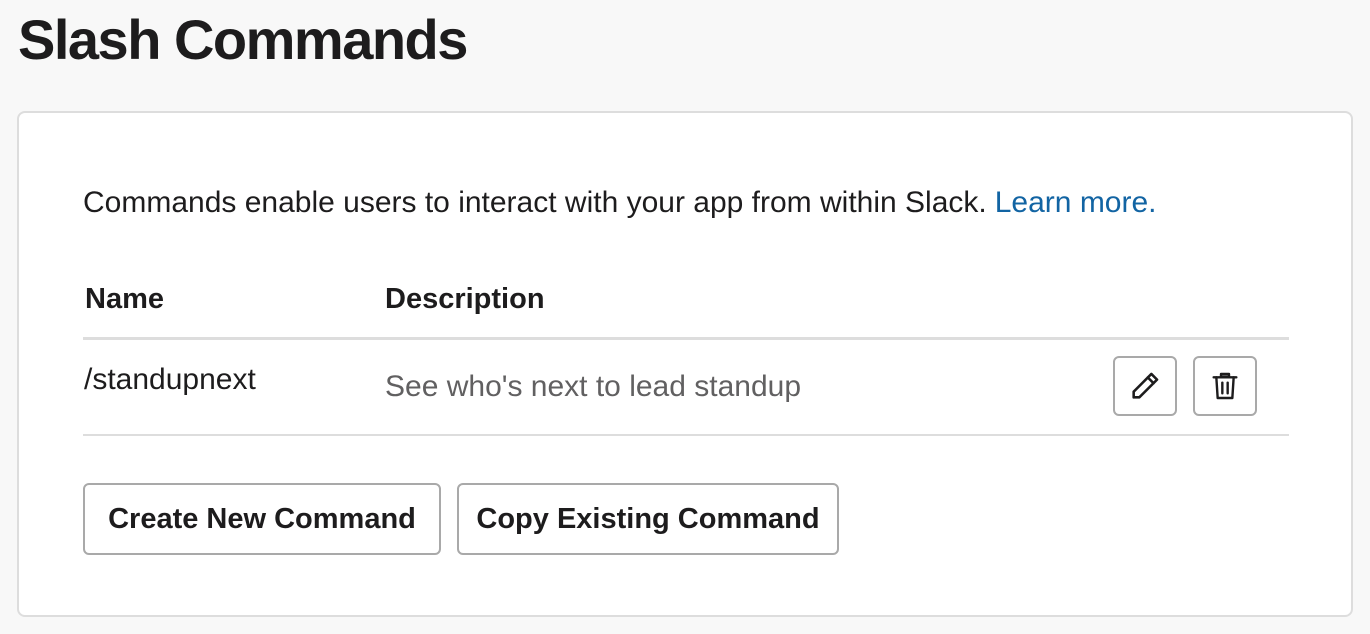 This screenshot has height=634, width=1370. What do you see at coordinates (648, 519) in the screenshot?
I see `copy-existing-command-button: Copy Existing Command` at bounding box center [648, 519].